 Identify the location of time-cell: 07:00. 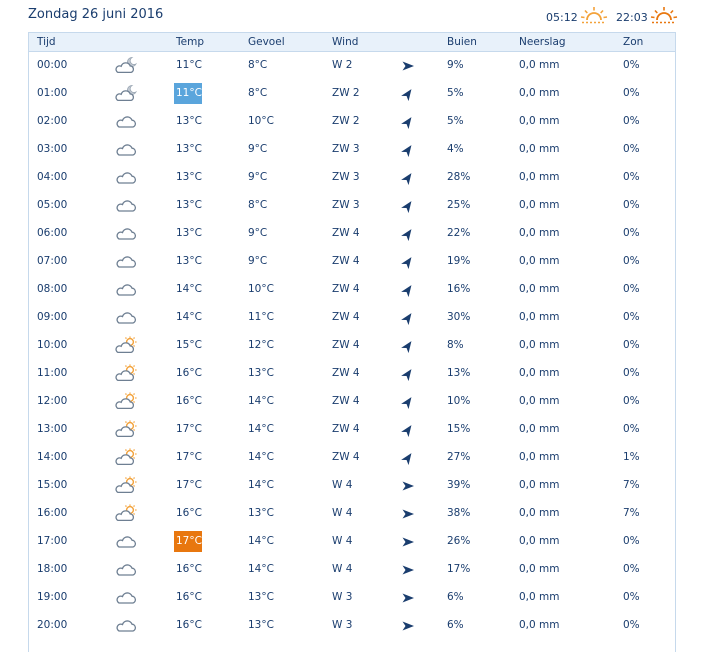
(52, 261).